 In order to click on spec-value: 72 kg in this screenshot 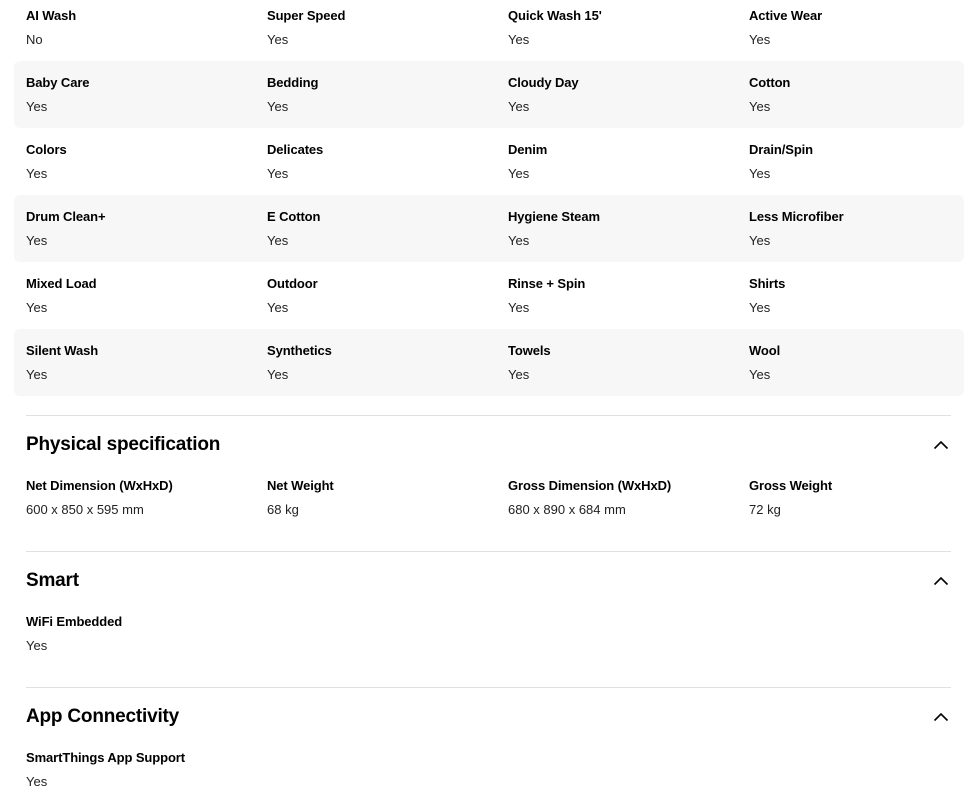, I will do `click(765, 509)`.